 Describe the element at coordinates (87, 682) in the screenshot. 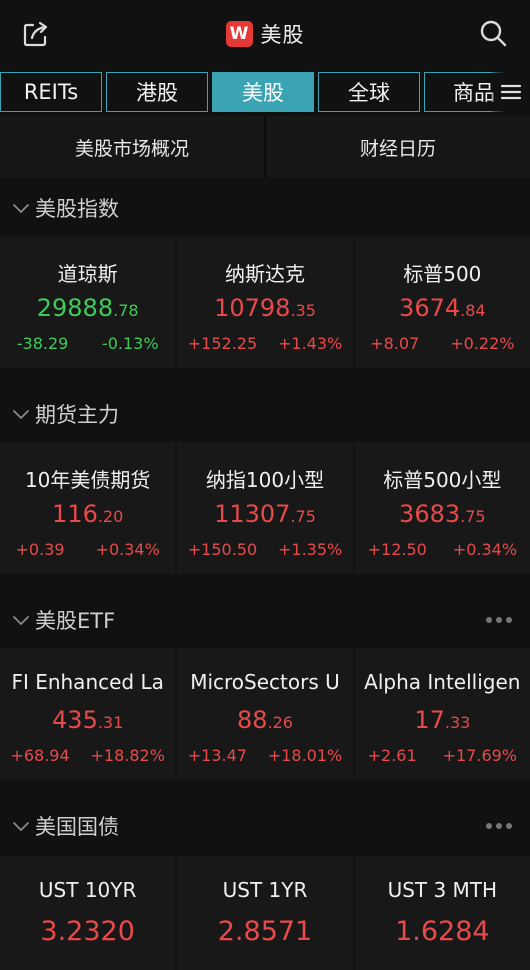

I see `quote-name: FI Enhanced La` at that location.